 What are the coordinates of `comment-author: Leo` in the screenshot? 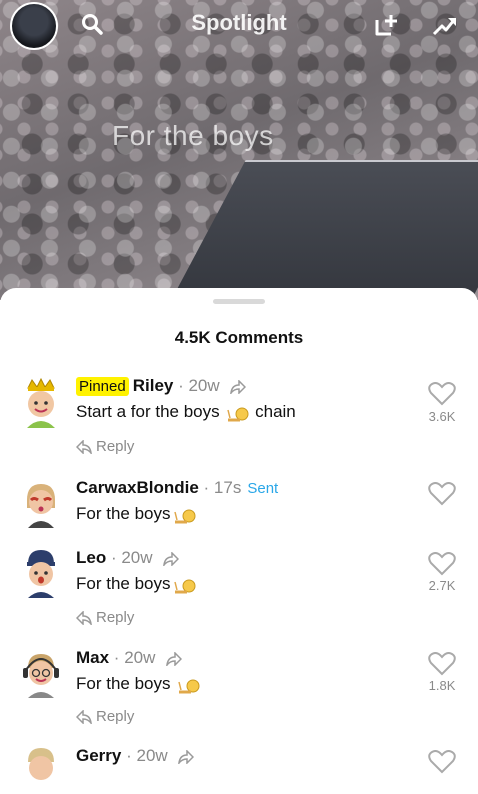 It's located at (91, 557).